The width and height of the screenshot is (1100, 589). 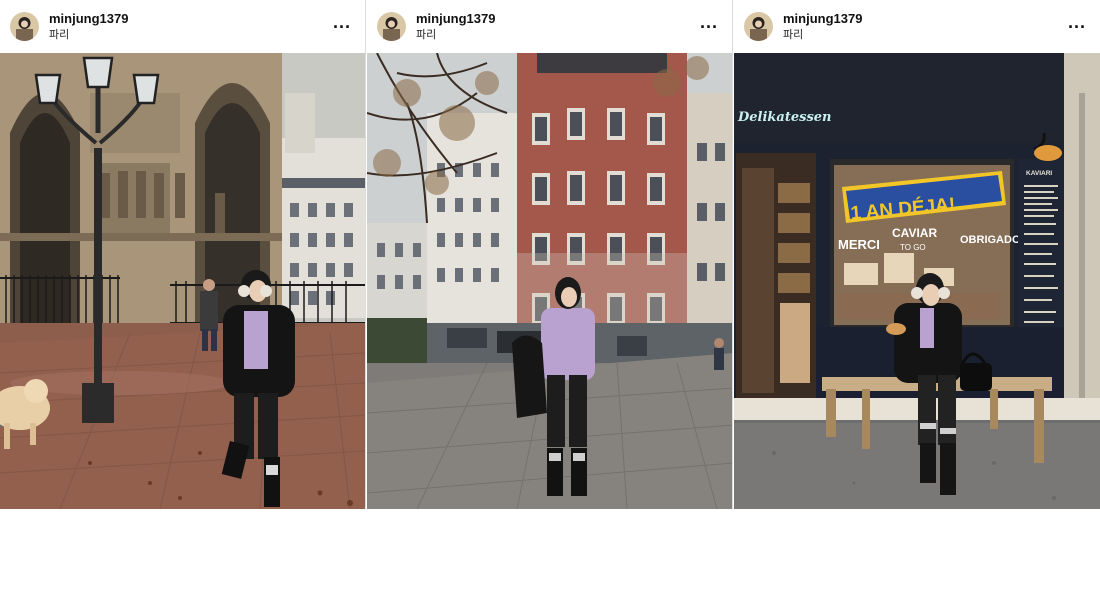 I want to click on caviar-text: CAVIAR, so click(x=914, y=233).